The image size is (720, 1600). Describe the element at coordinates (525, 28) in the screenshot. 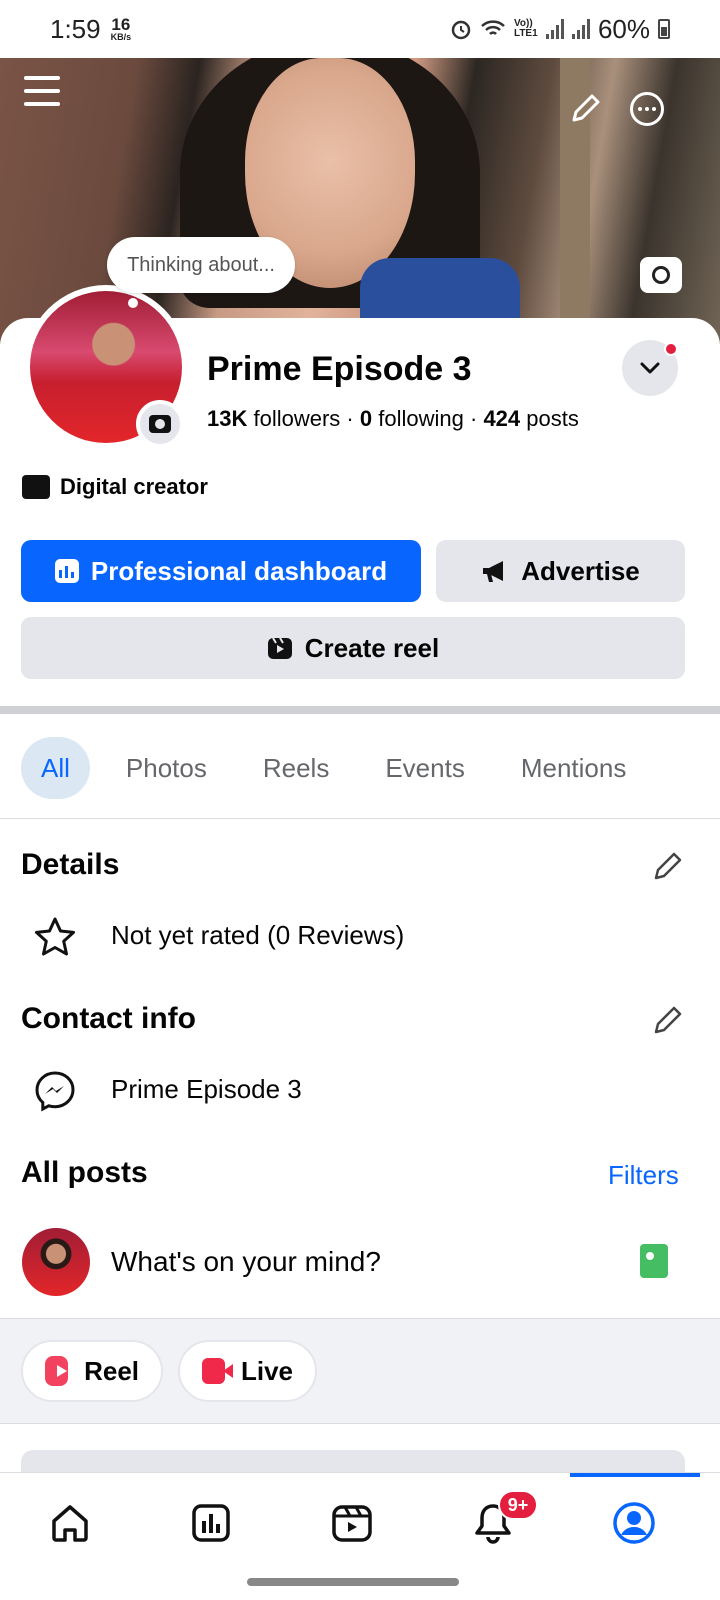

I see `volte-label: Vo)) LTE1` at that location.